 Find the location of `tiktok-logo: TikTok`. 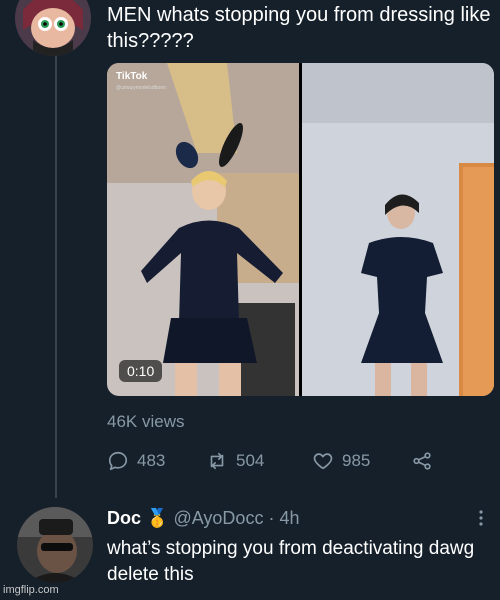

tiktok-logo: TikTok is located at coordinates (132, 76).